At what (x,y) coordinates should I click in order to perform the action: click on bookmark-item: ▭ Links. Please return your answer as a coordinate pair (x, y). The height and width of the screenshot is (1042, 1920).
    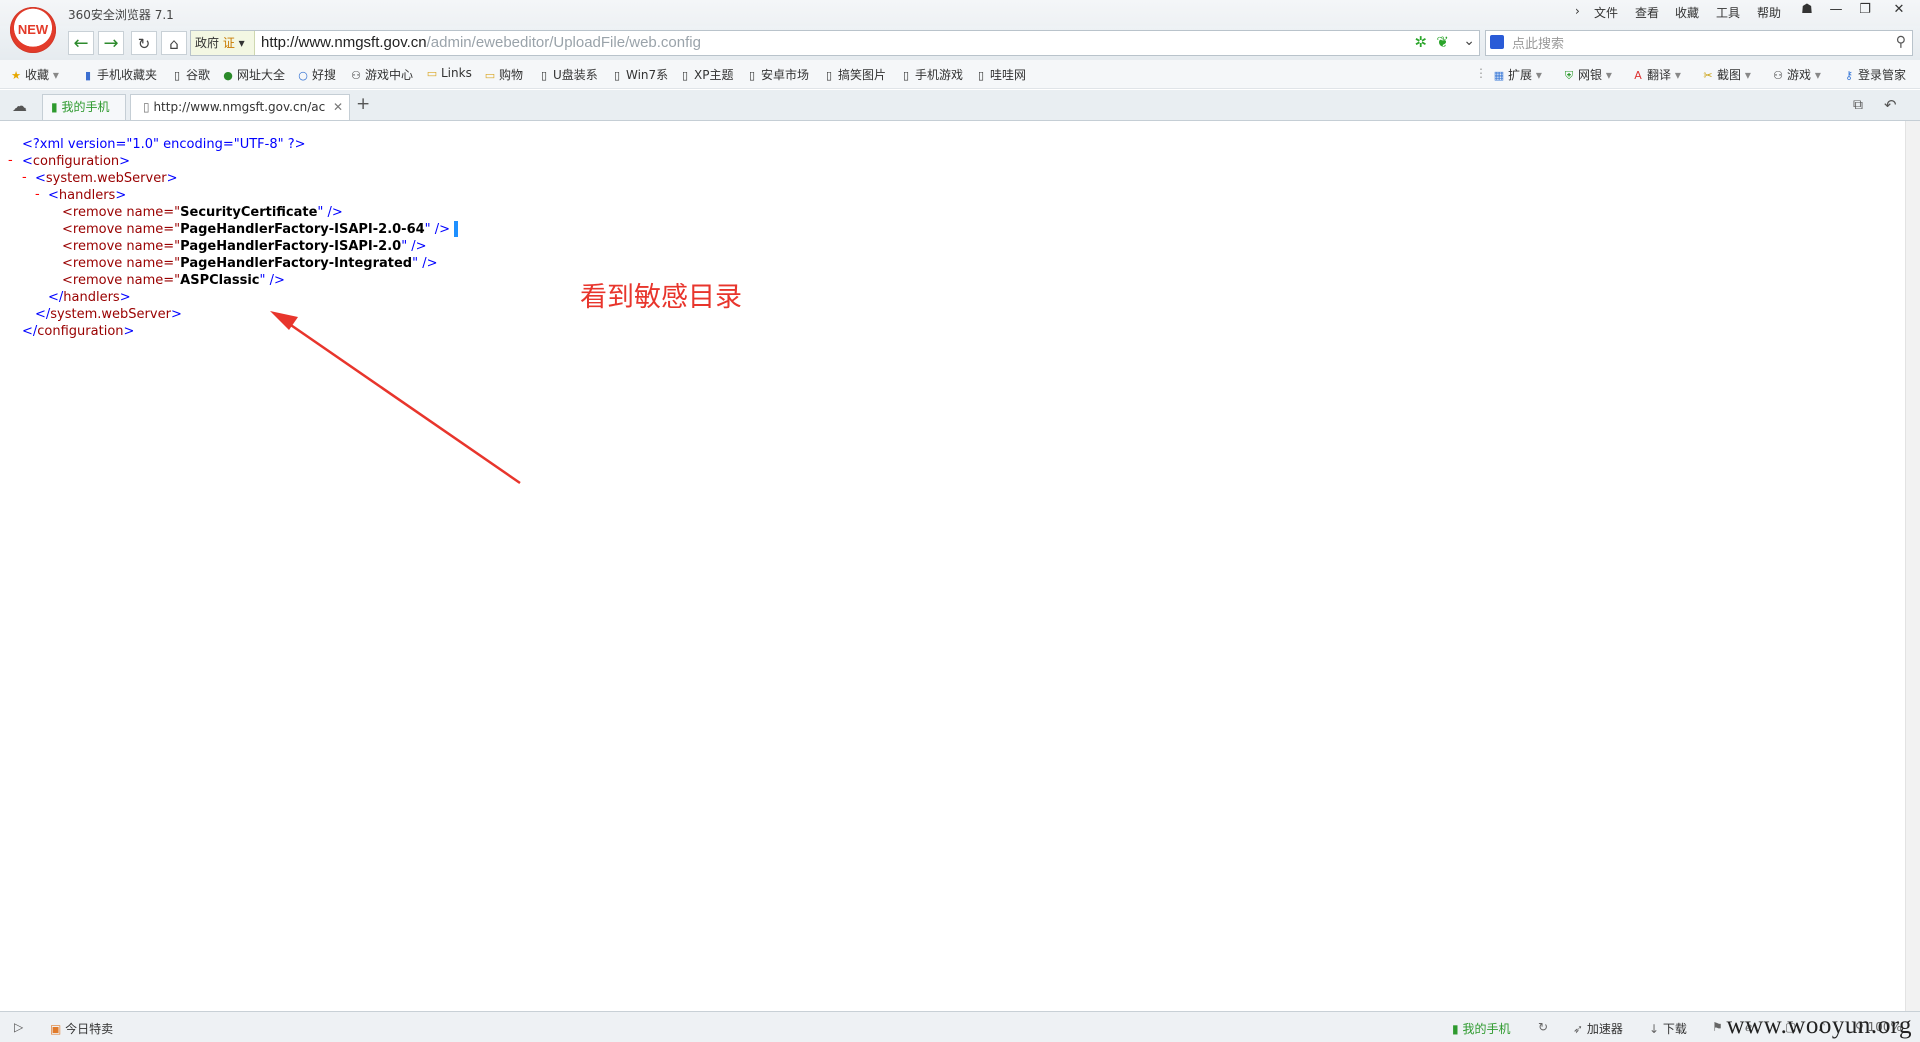
    Looking at the image, I should click on (449, 73).